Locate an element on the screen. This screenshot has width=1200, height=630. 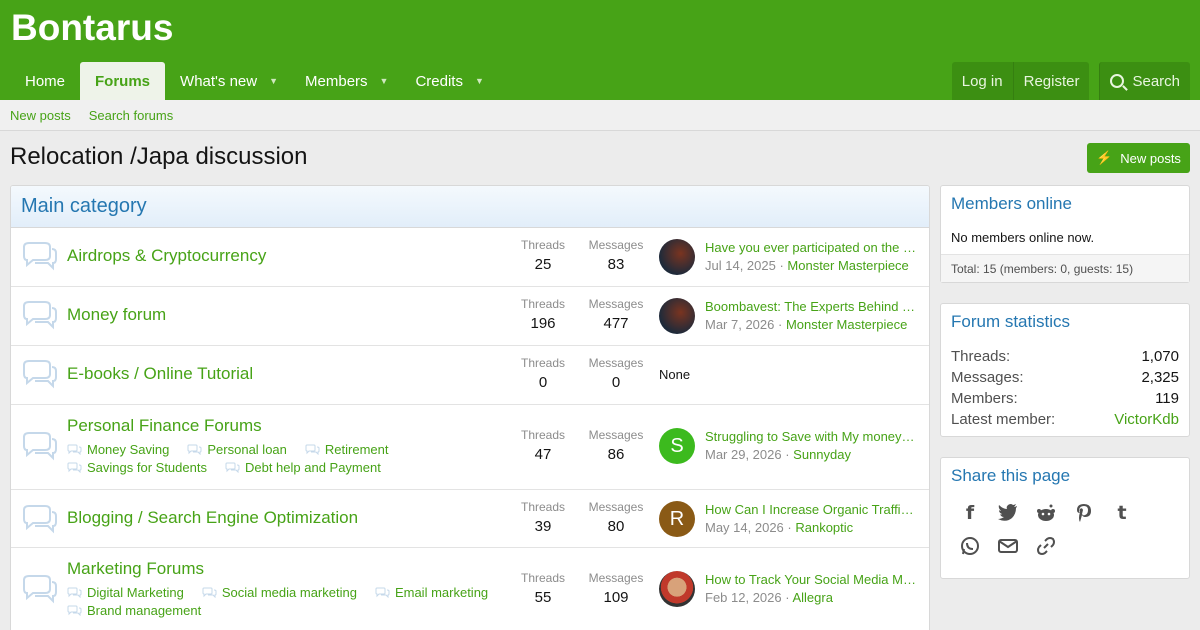
last-post-date: Mar 29, 2026 is located at coordinates (743, 454).